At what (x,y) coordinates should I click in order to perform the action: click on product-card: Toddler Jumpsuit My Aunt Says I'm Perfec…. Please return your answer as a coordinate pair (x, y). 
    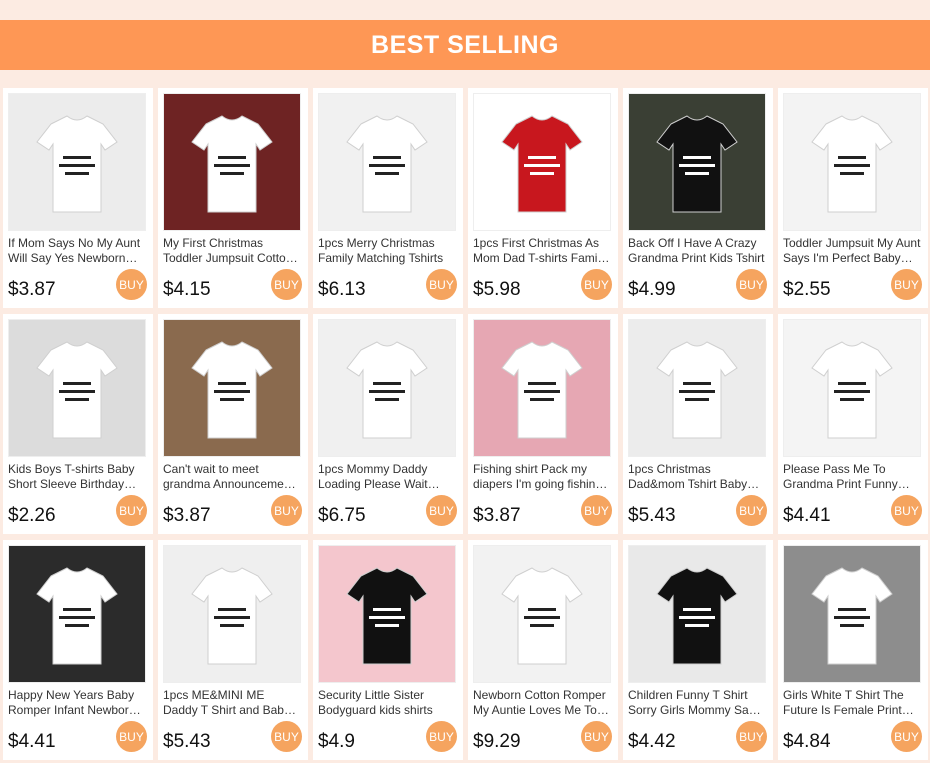
    Looking at the image, I should click on (853, 198).